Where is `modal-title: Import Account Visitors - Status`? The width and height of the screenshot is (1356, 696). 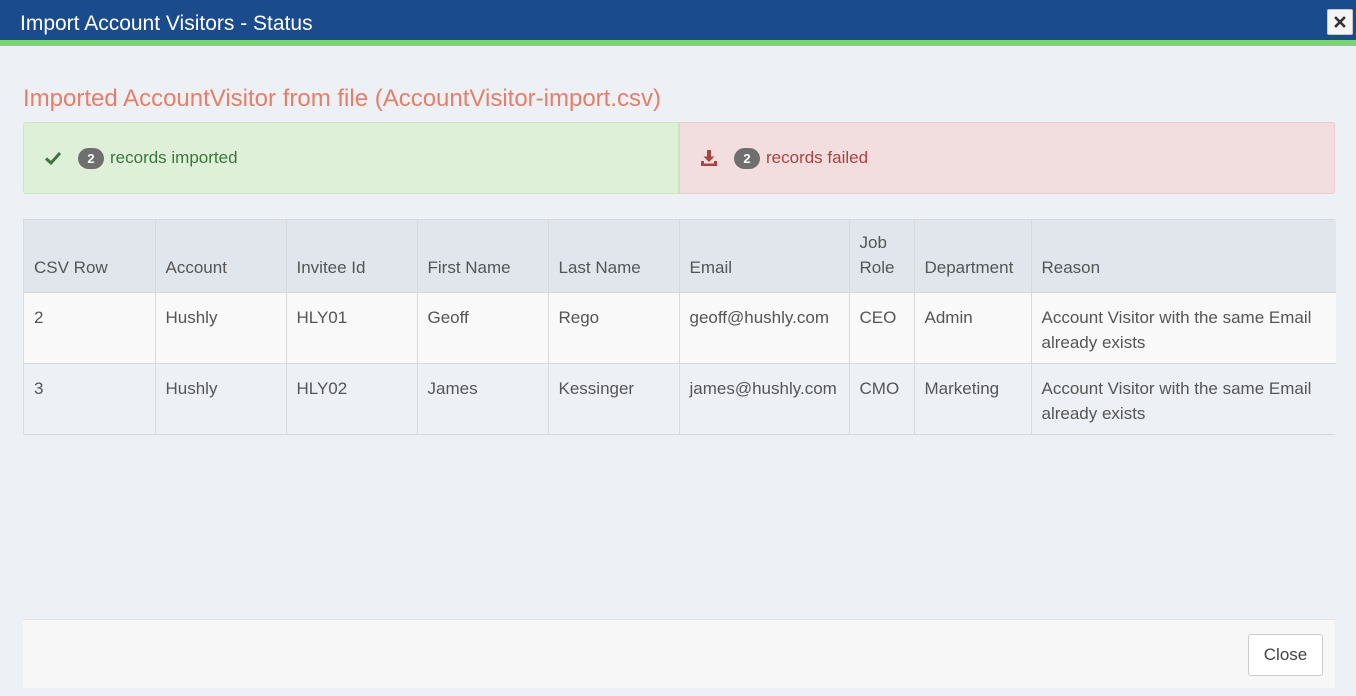 modal-title: Import Account Visitors - Status is located at coordinates (166, 23).